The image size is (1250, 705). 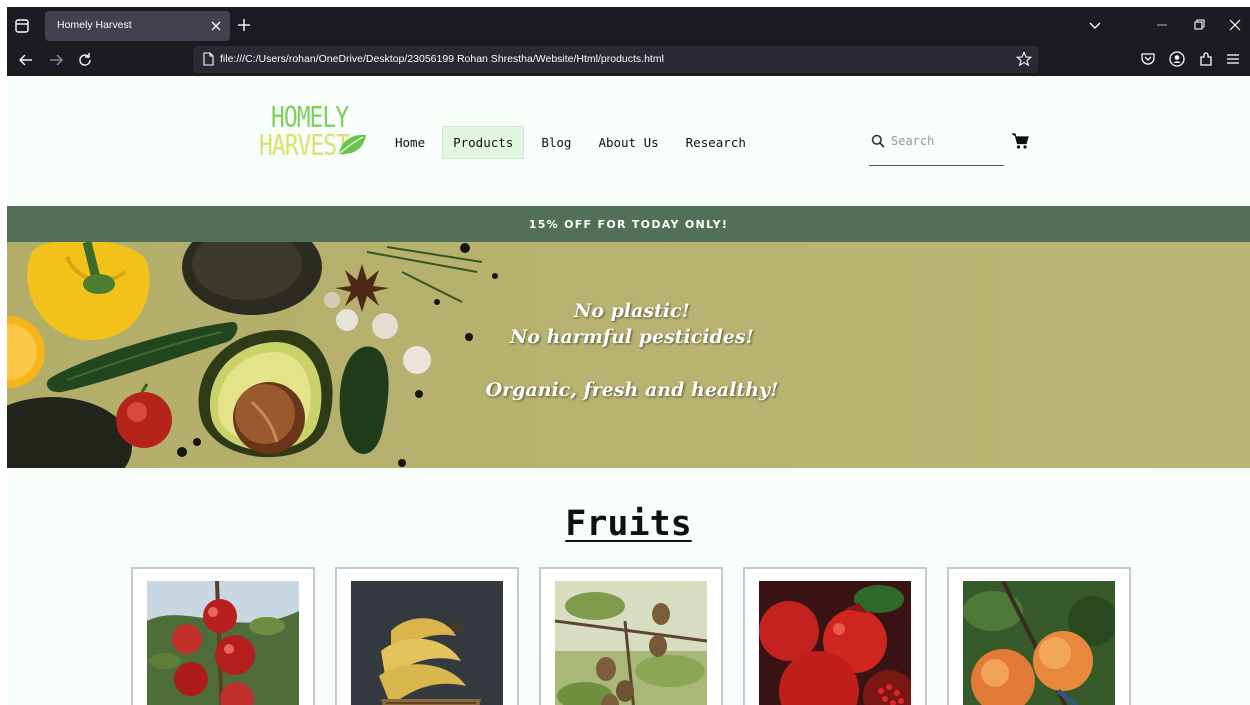 What do you see at coordinates (208, 59) in the screenshot?
I see `page-icon` at bounding box center [208, 59].